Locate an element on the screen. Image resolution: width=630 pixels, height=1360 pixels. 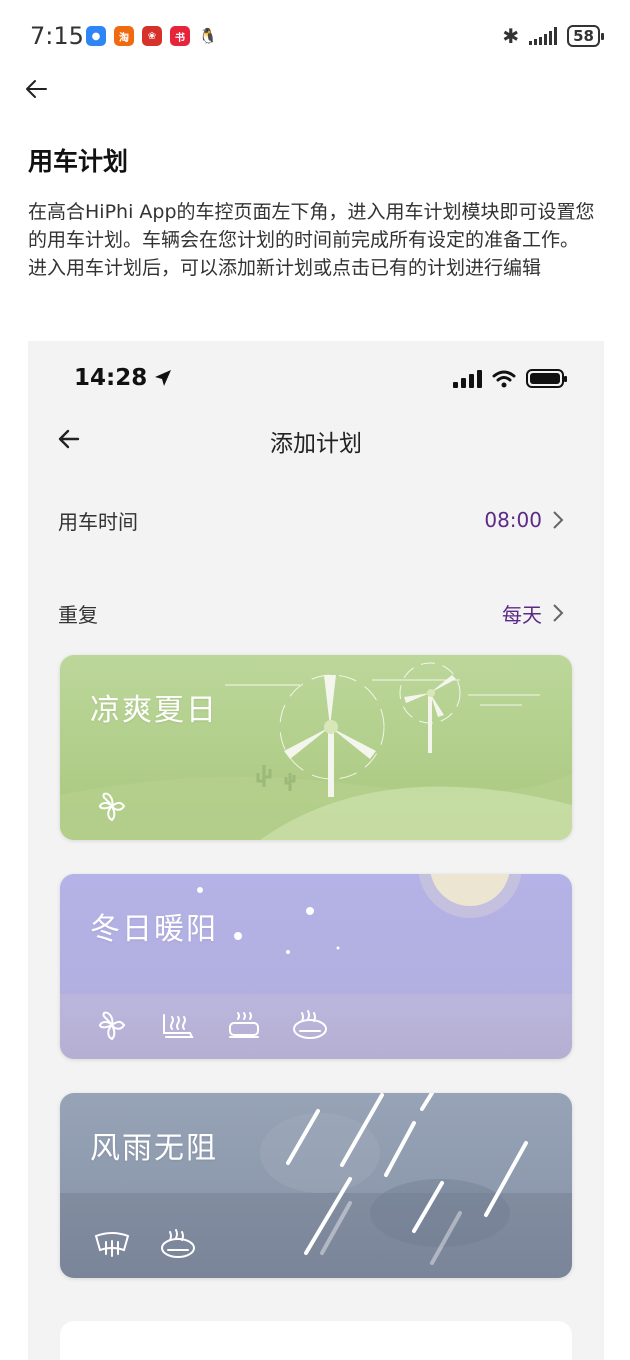
use-time-label: 用车时间 is located at coordinates (98, 521).